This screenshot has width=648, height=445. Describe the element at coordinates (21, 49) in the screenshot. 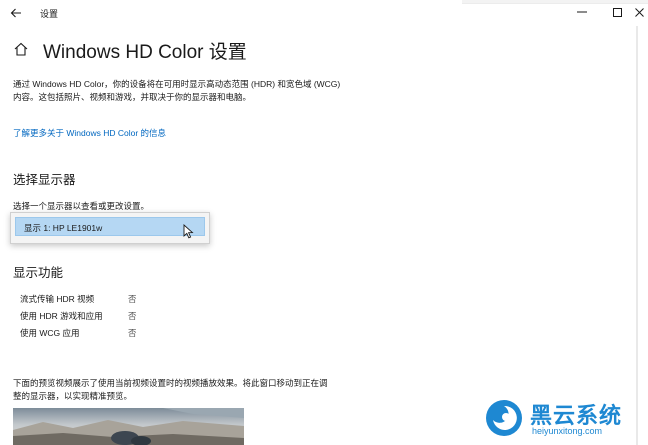

I see `home-icon` at that location.